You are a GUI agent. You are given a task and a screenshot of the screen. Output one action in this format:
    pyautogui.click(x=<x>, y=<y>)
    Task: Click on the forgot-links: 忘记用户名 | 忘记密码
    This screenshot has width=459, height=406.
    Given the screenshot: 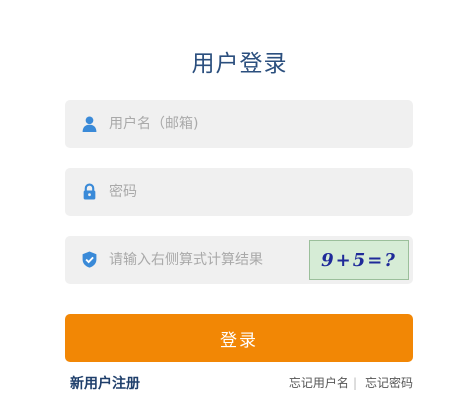 What is the action you would take?
    pyautogui.click(x=351, y=382)
    